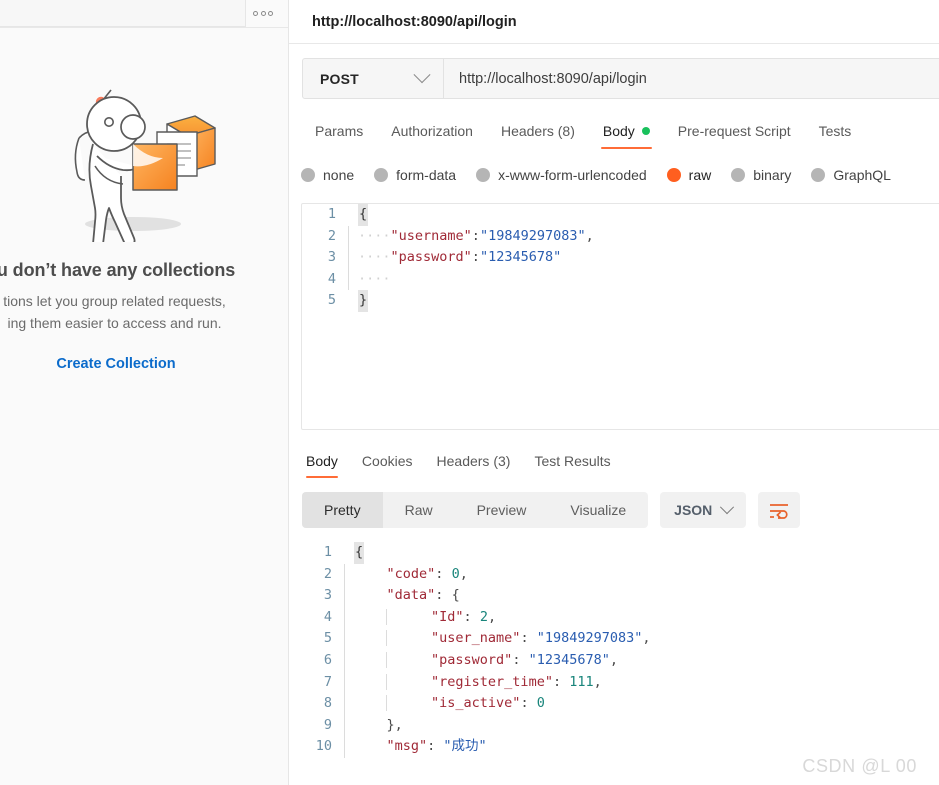 The height and width of the screenshot is (785, 939). What do you see at coordinates (455, 573) in the screenshot?
I see `json-number: 0` at bounding box center [455, 573].